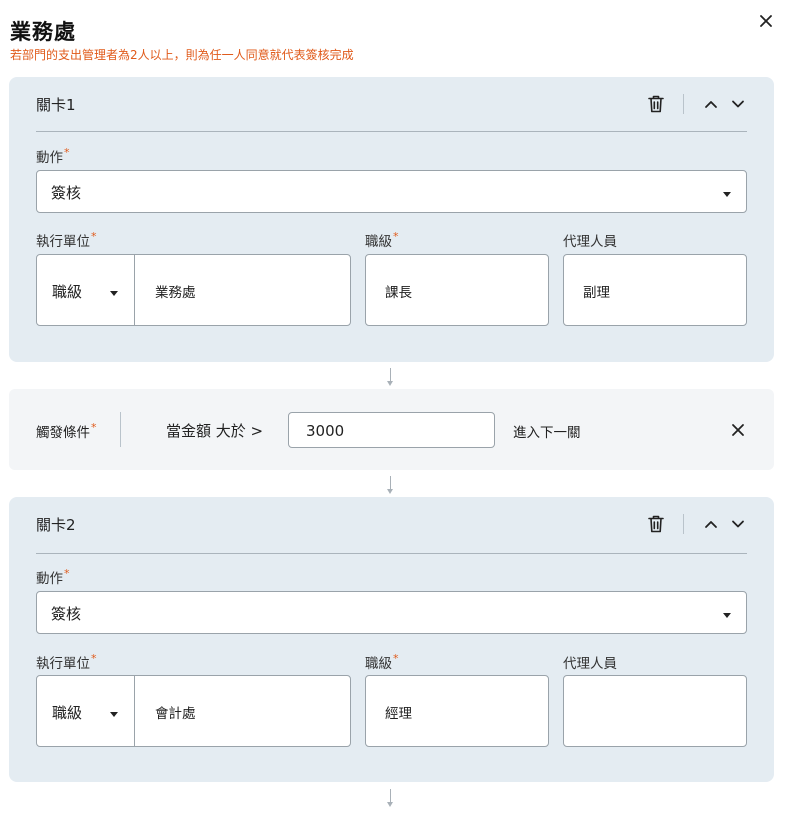 Image resolution: width=787 pixels, height=819 pixels. I want to click on unit-field: 職級 業務處, so click(193, 290).